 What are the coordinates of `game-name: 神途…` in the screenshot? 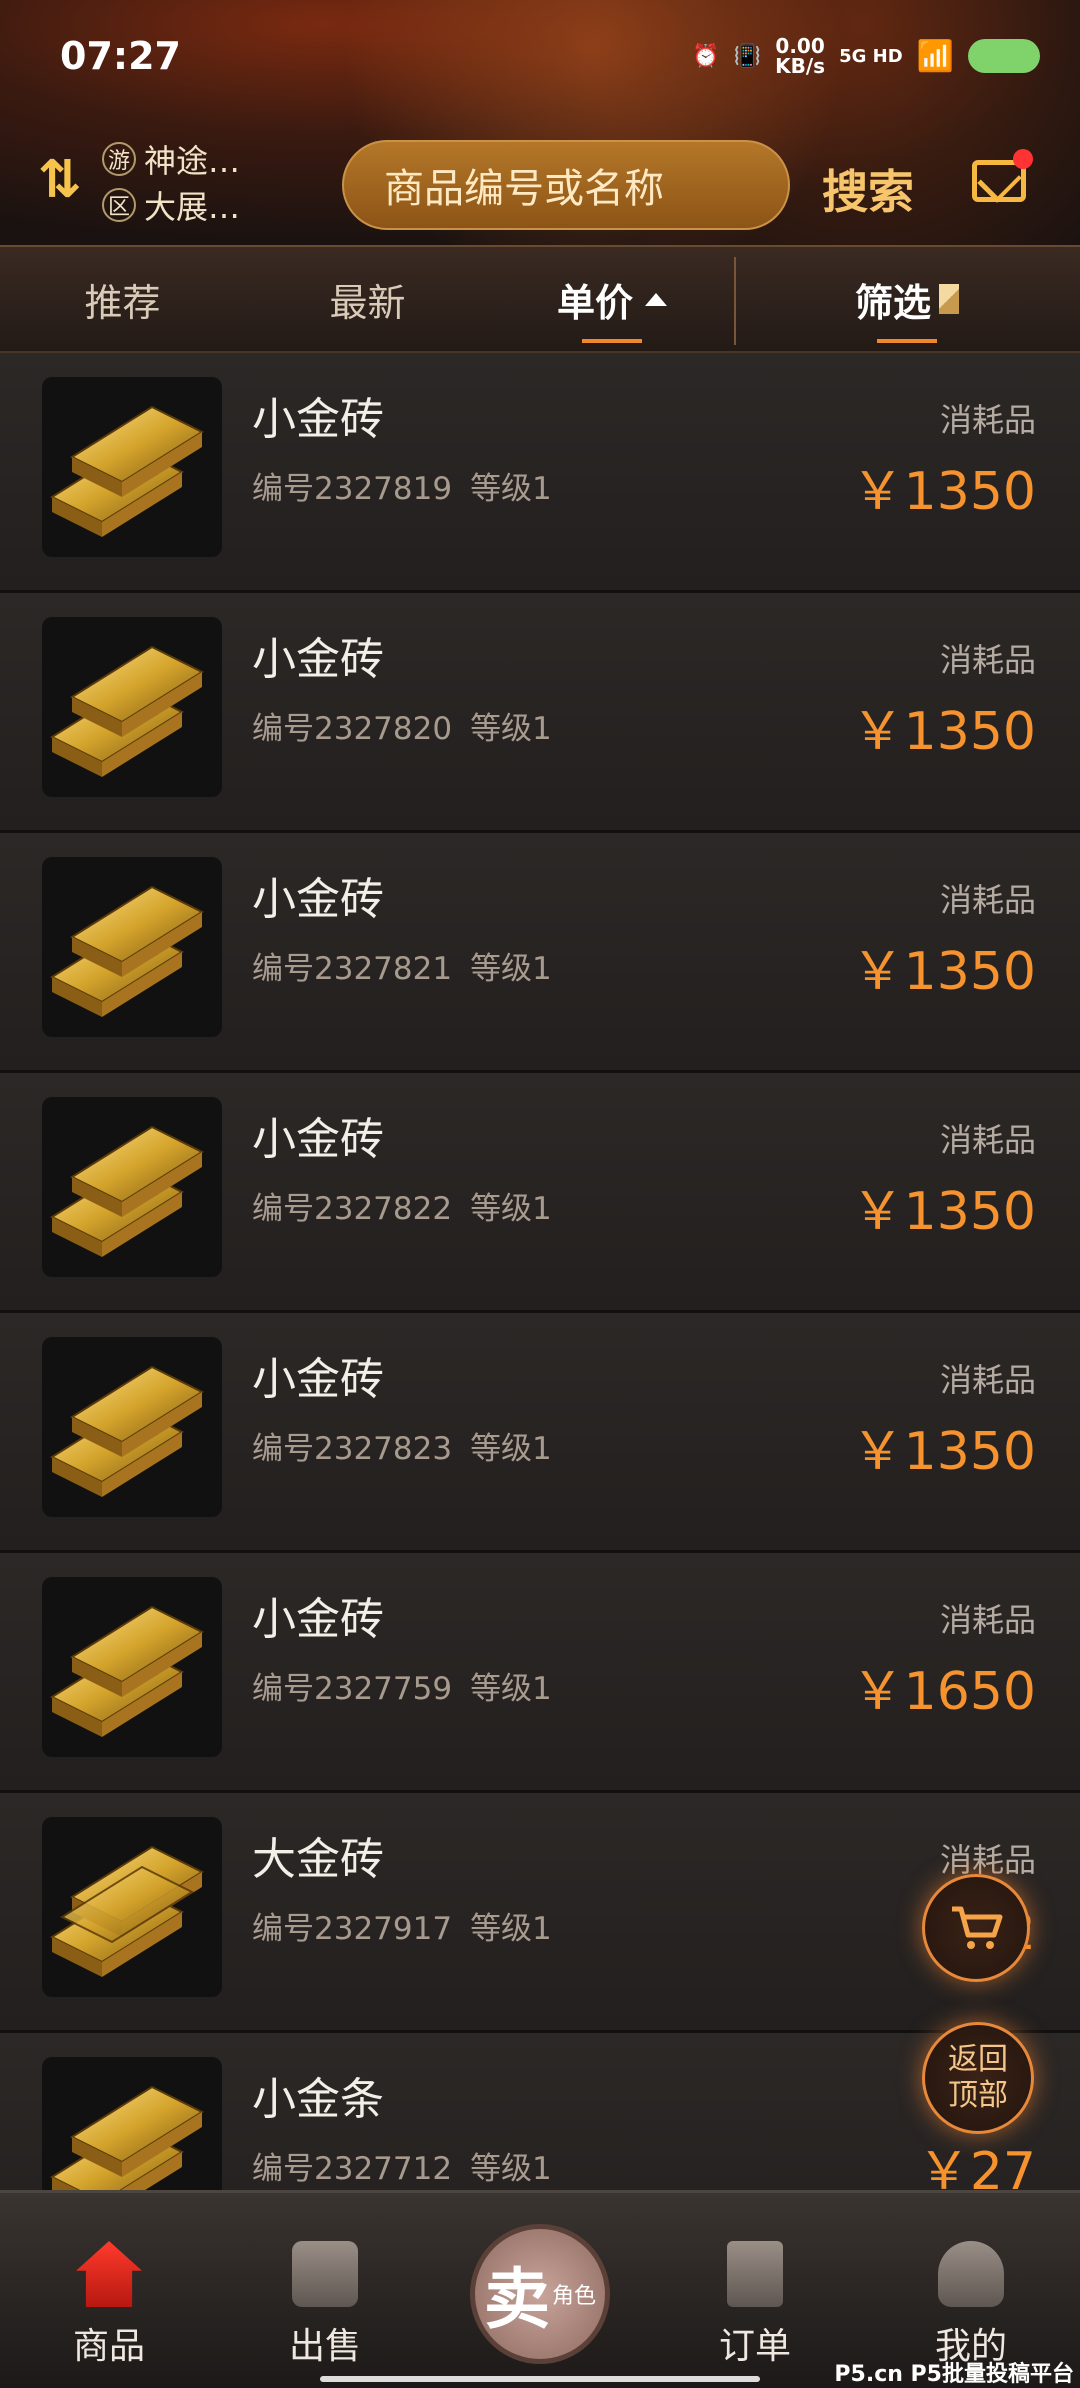 It's located at (192, 161).